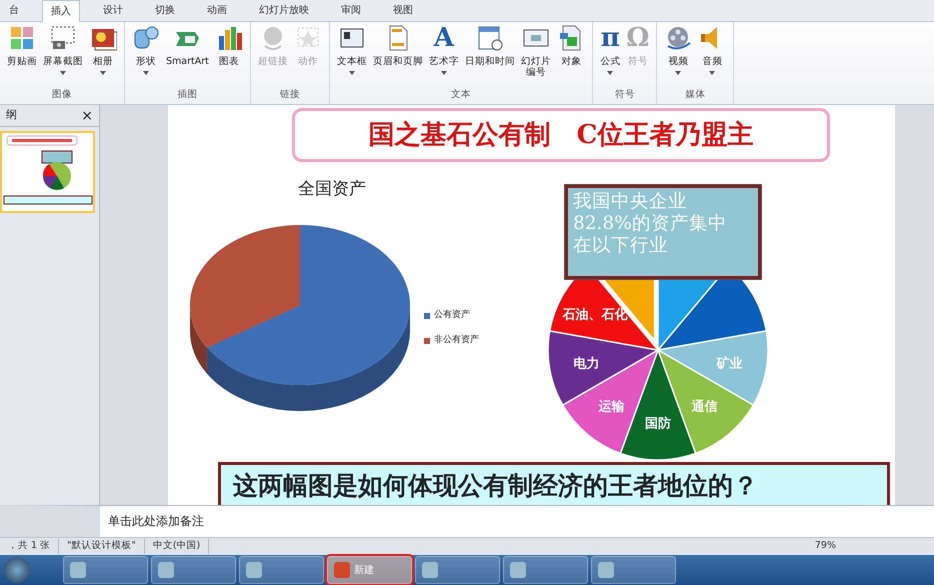 This screenshot has width=934, height=585. Describe the element at coordinates (461, 95) in the screenshot. I see `group-label: 文本` at that location.